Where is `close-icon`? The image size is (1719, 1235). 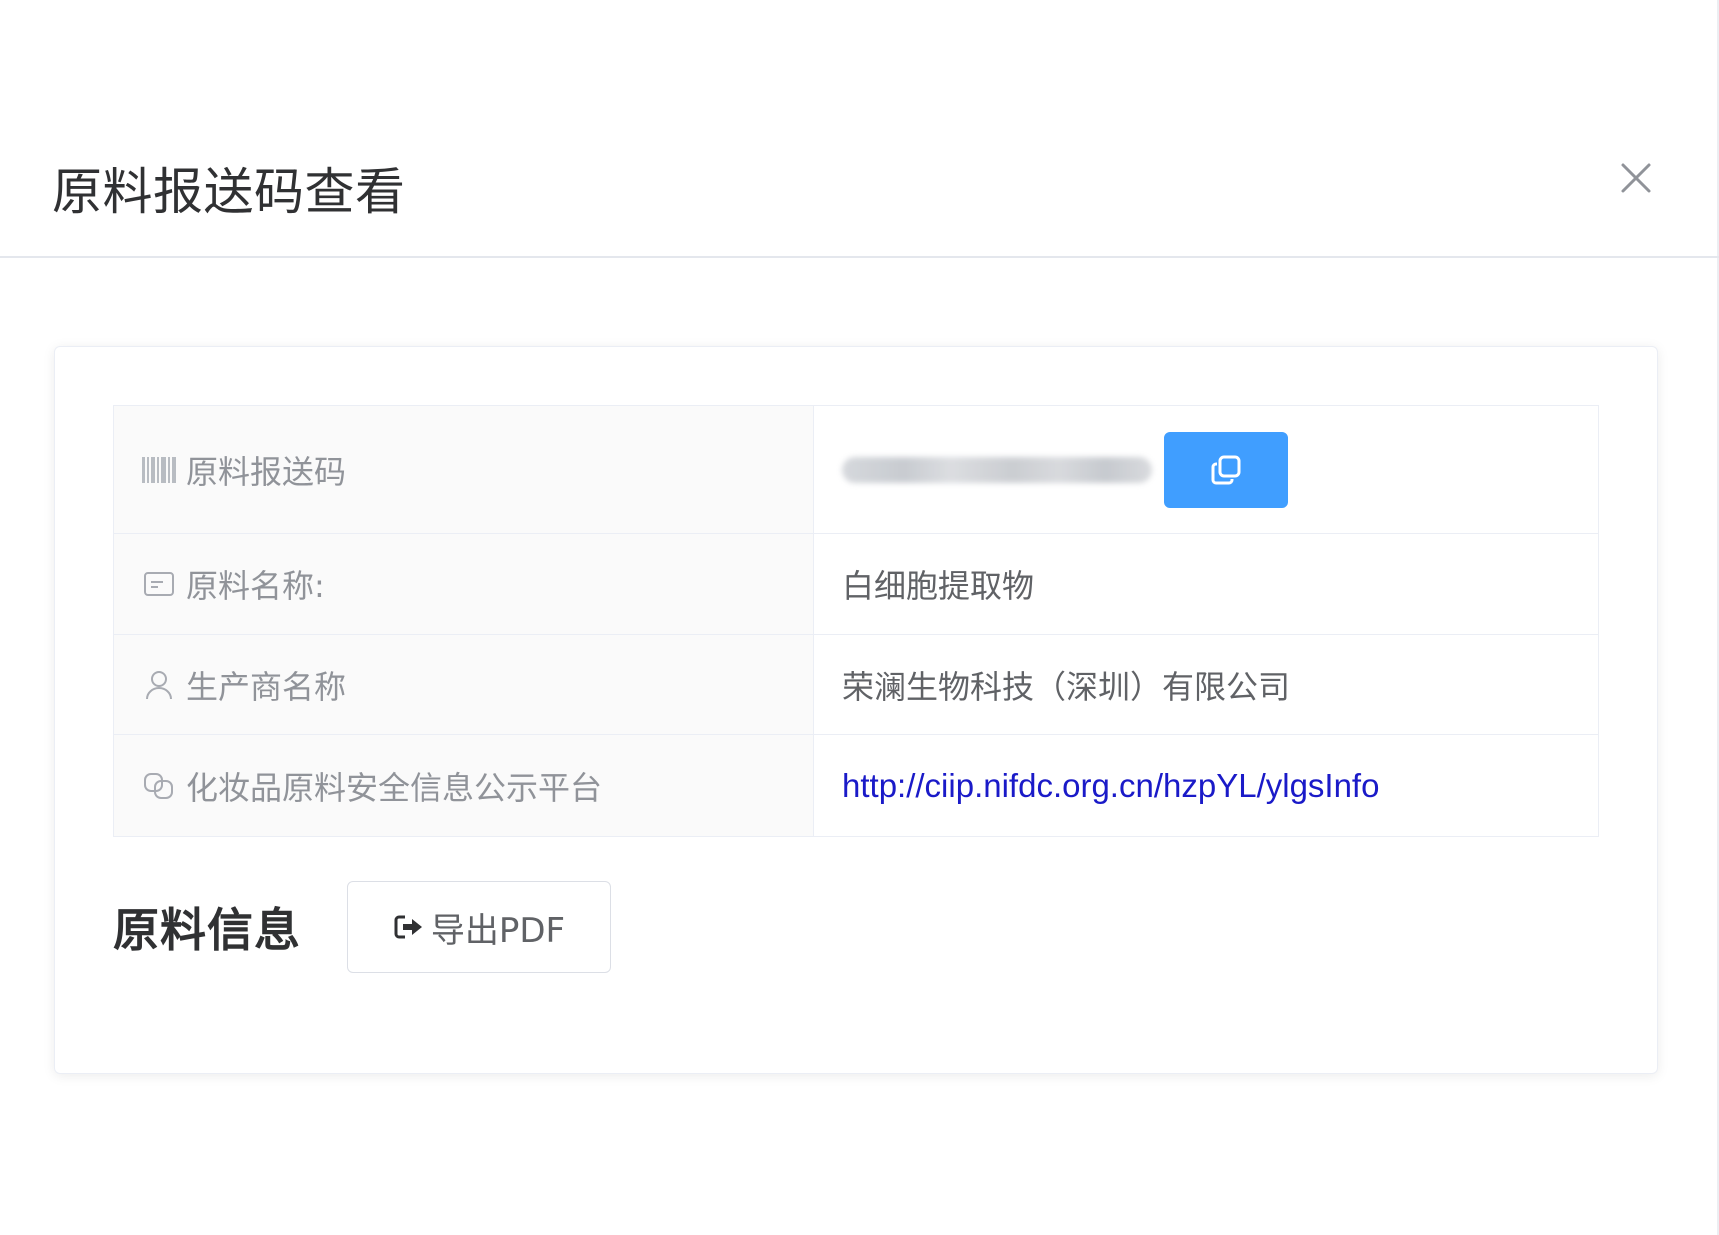 close-icon is located at coordinates (1636, 178).